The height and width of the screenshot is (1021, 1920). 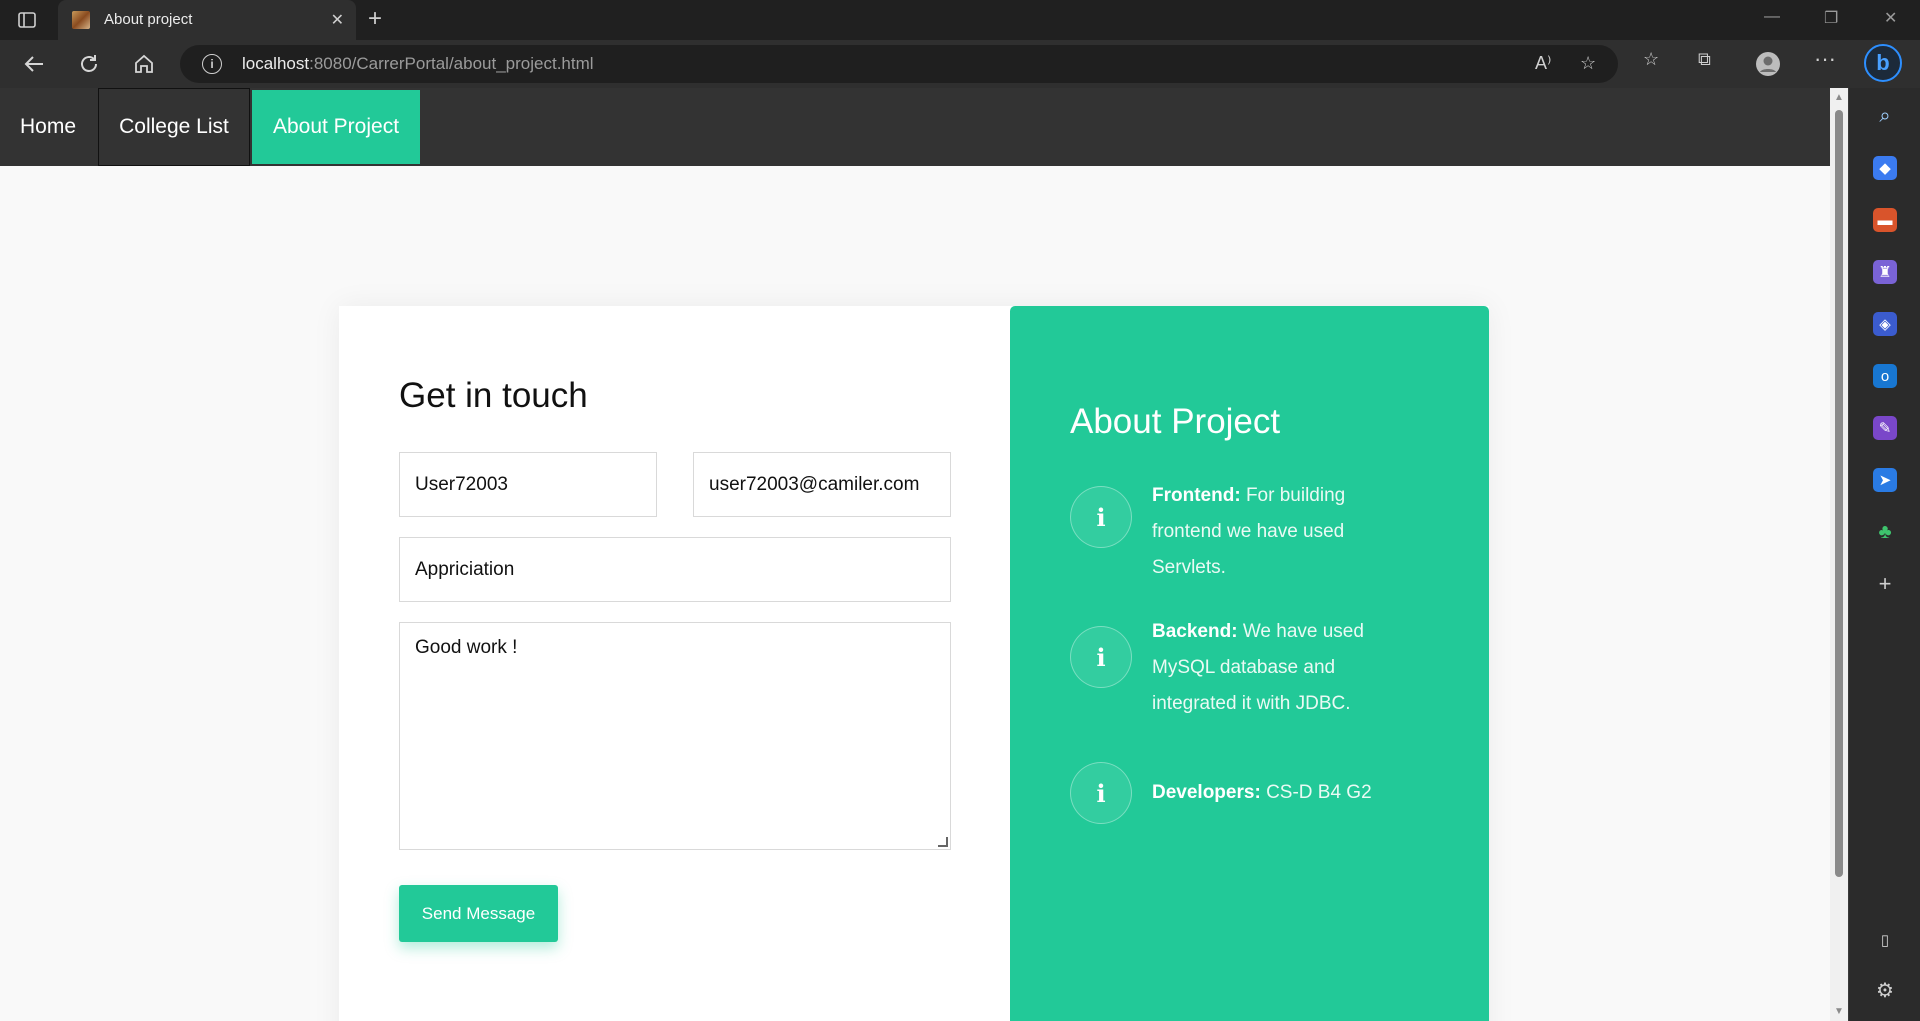 What do you see at coordinates (1885, 940) in the screenshot?
I see `hide-sidebar-icon: ▯` at bounding box center [1885, 940].